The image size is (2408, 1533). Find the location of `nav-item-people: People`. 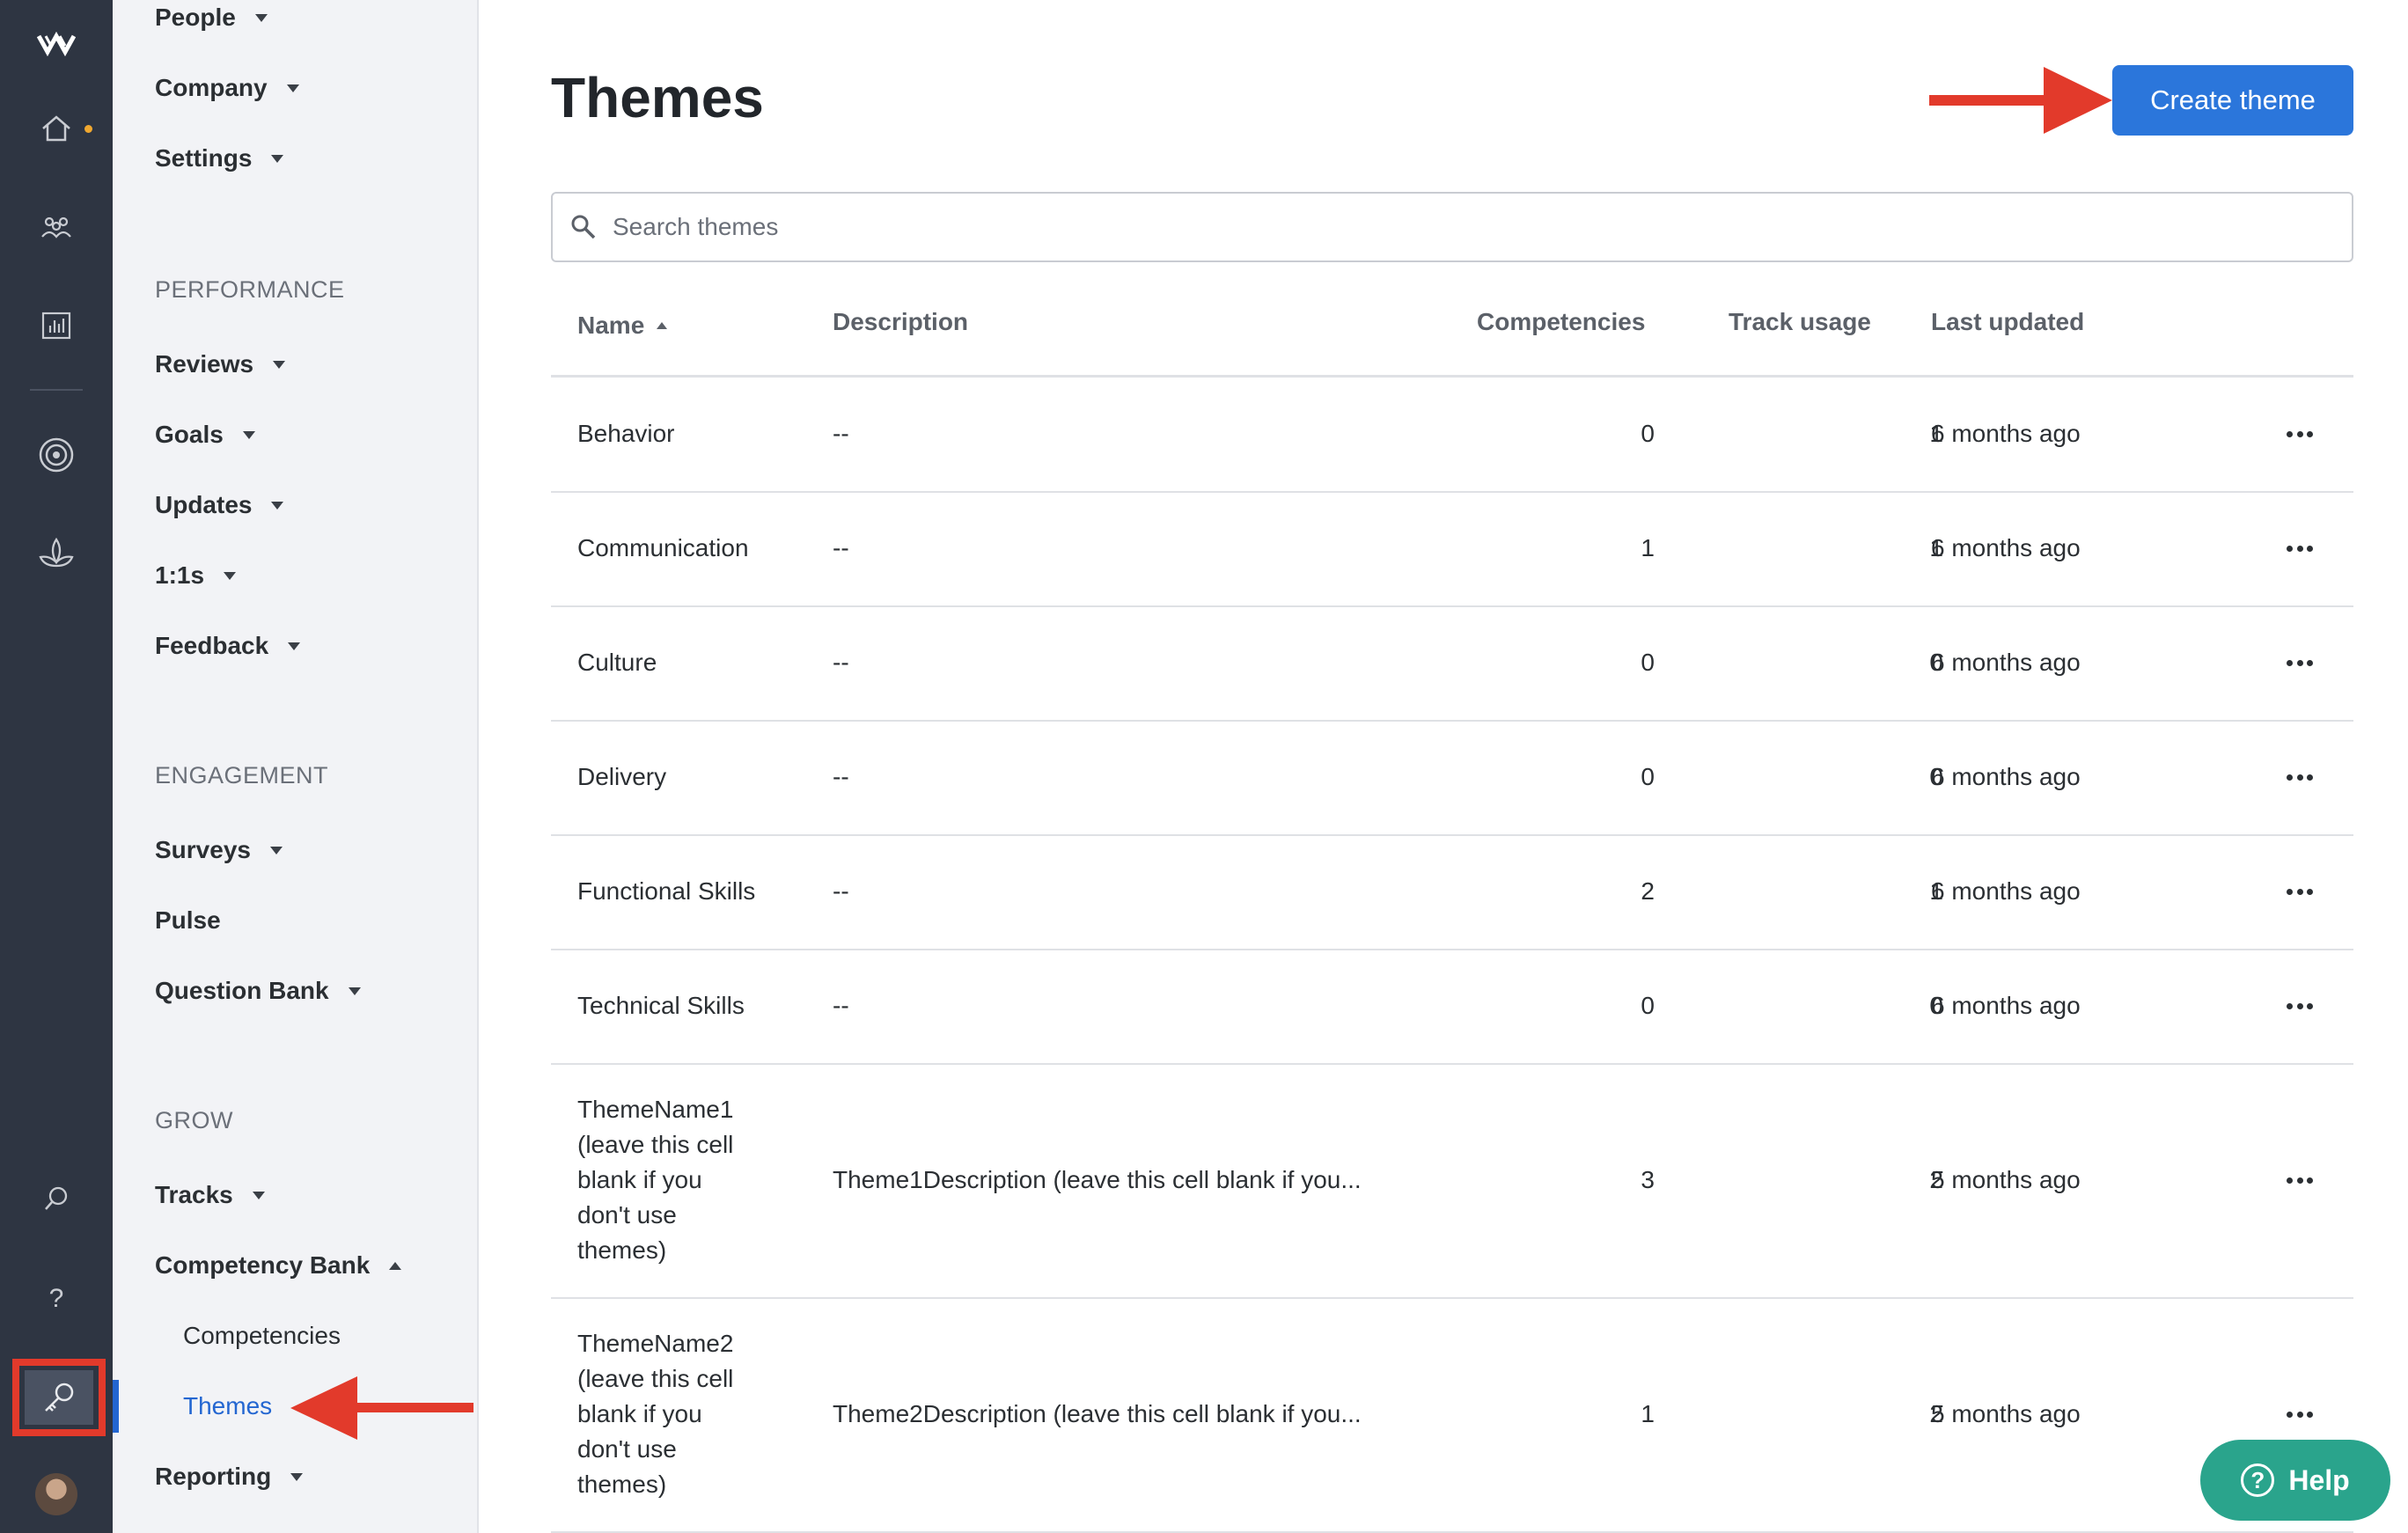

nav-item-people: People is located at coordinates (211, 18).